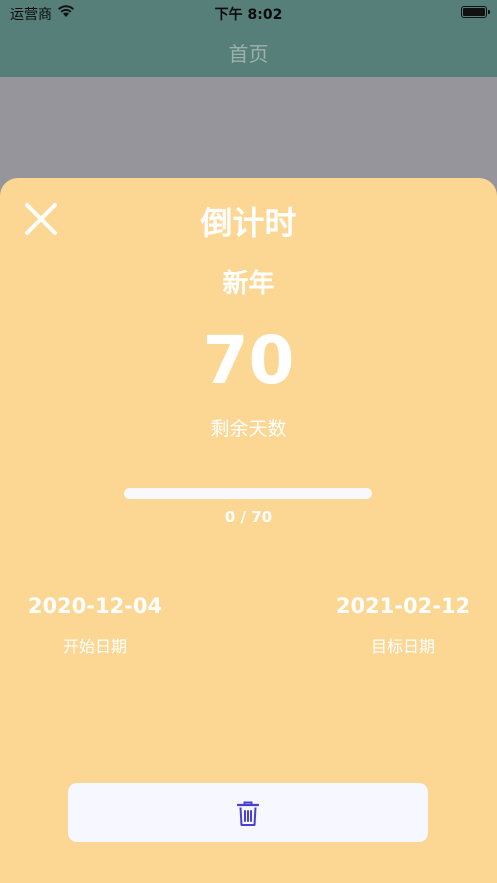  I want to click on nav-title: 首页, so click(248, 54).